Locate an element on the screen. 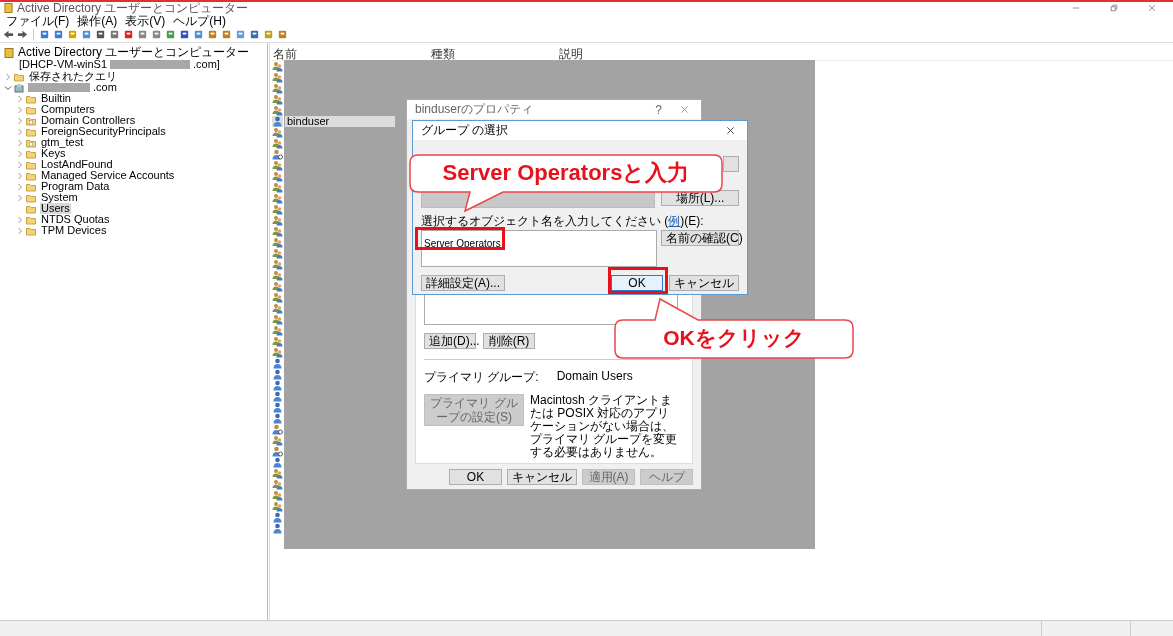  tree-root-label: Active Directory ユーザーとコンピューター is located at coordinates (134, 52).